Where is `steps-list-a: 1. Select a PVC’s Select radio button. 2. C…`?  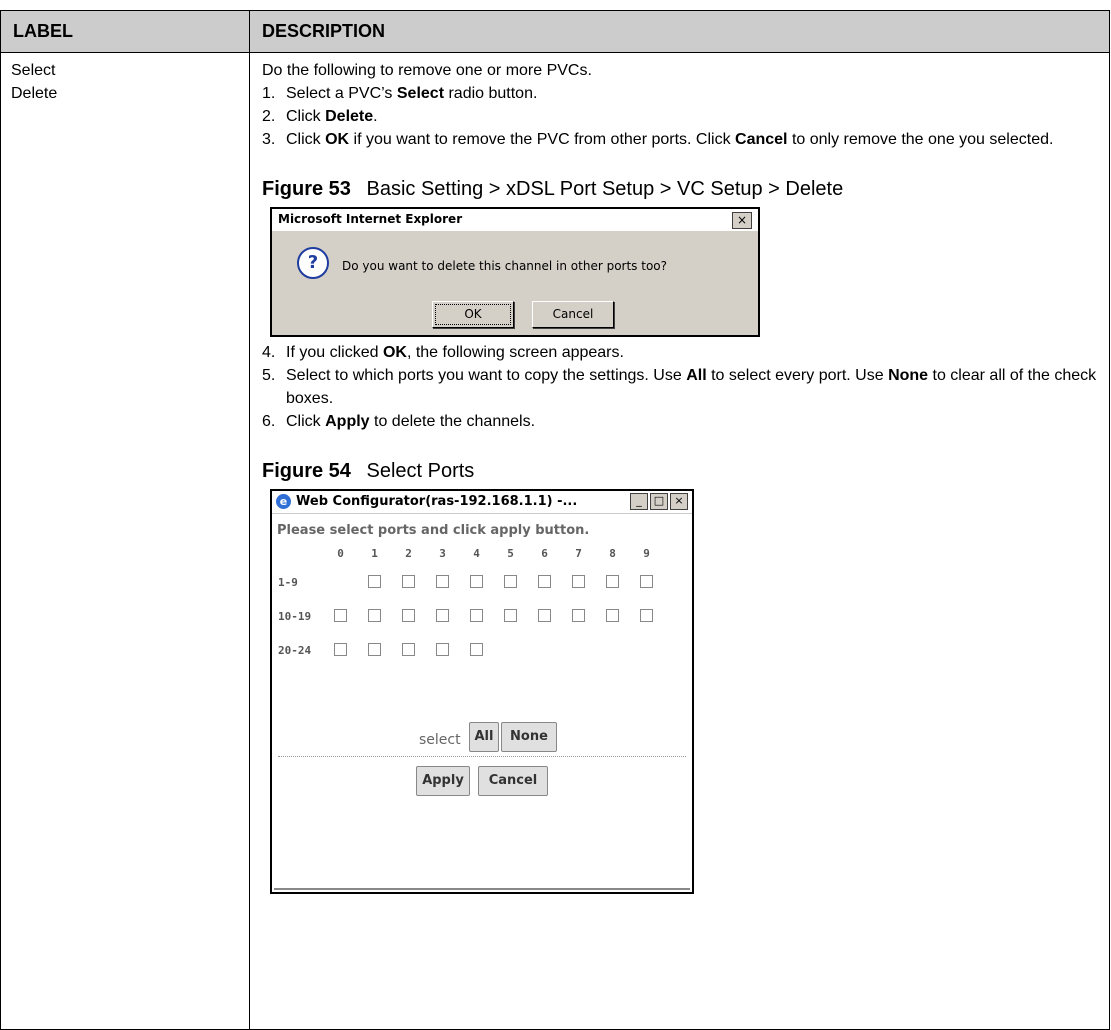
steps-list-a: 1. Select a PVC’s Select radio button. 2. C… is located at coordinates (685, 116).